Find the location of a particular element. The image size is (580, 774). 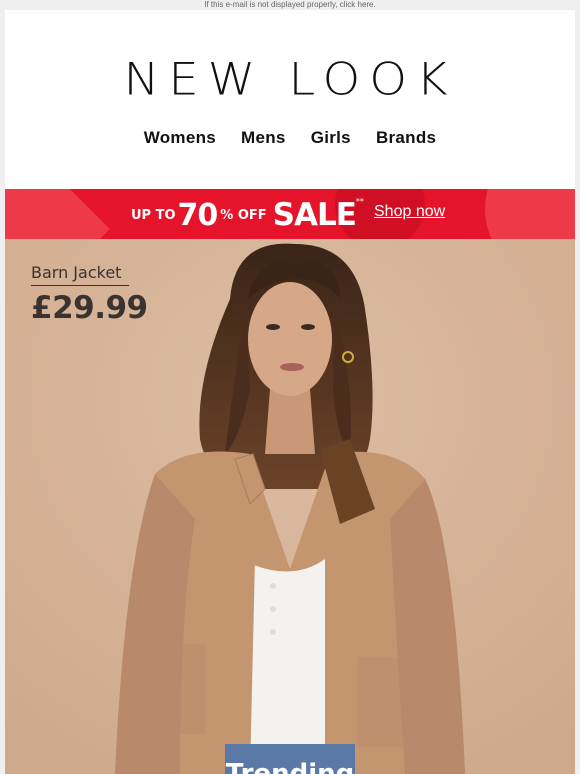

main-nav: Womens Mens Girls Brands is located at coordinates (290, 139).